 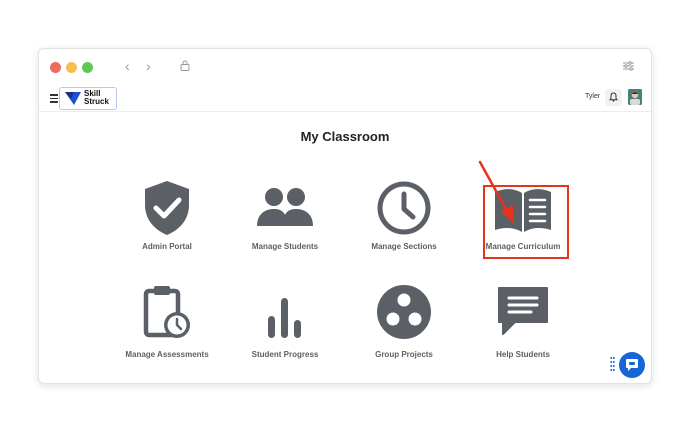 I want to click on chevron-right-icon: ›, so click(x=148, y=66).